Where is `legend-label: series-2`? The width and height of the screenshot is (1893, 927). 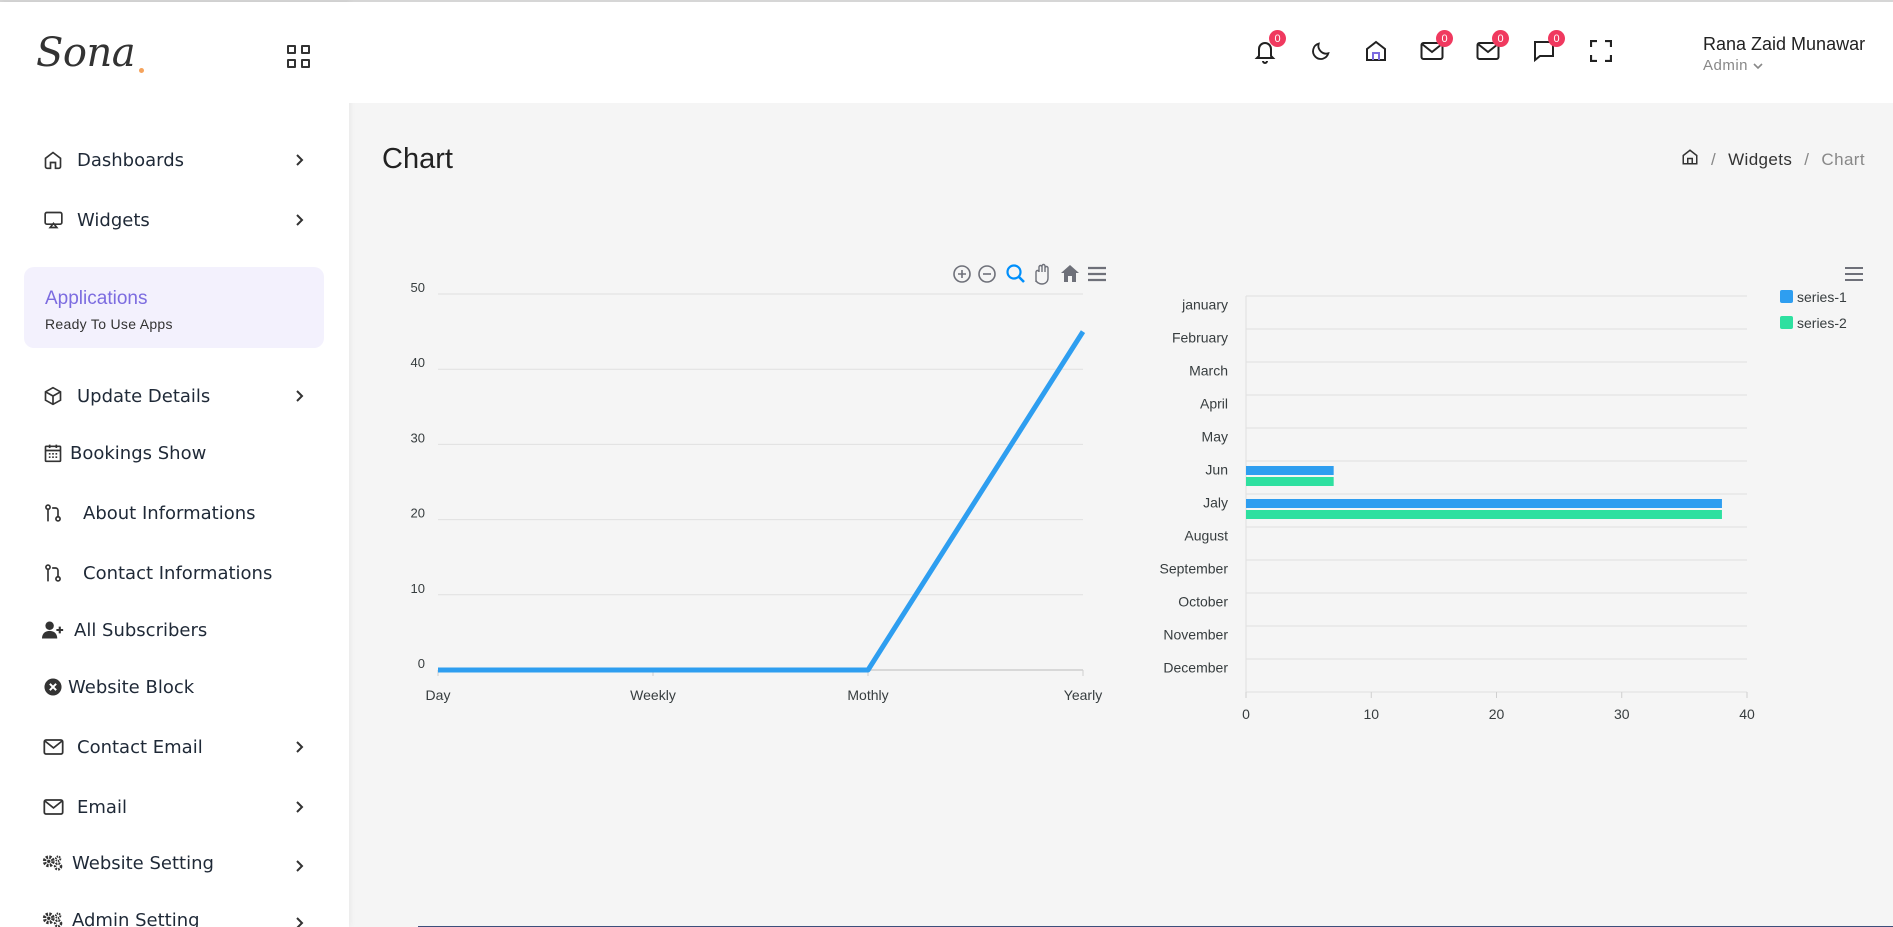
legend-label: series-2 is located at coordinates (1822, 323).